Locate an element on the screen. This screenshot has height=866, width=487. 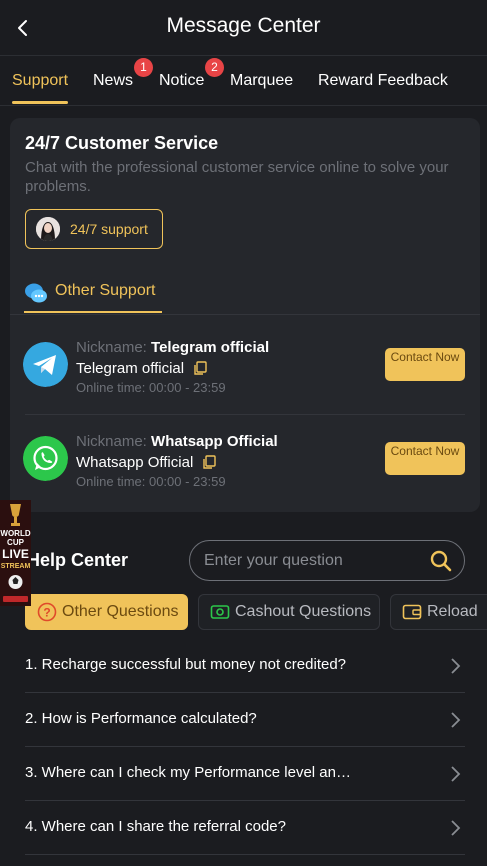
svg-text: LIVE is located at coordinates (15, 554).